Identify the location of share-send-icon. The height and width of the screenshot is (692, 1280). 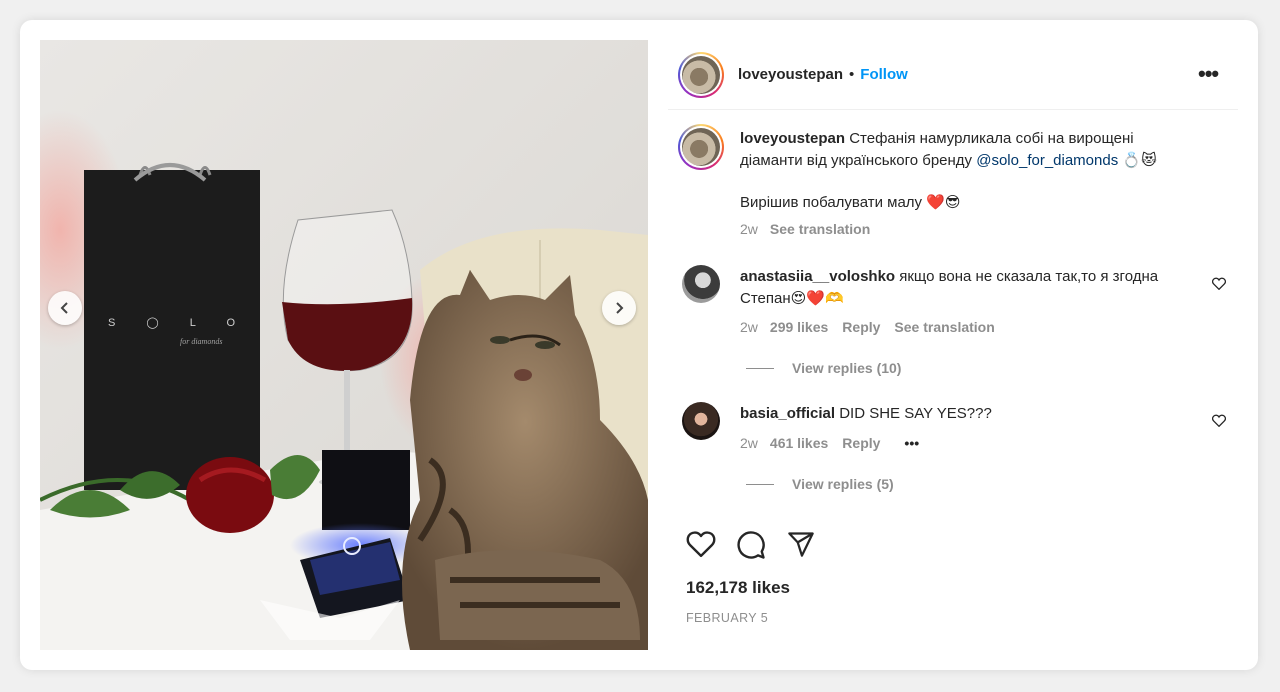
(801, 547).